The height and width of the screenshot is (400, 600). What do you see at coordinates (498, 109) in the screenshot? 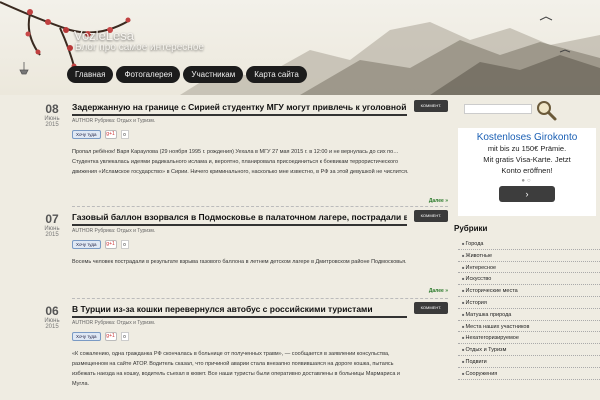
I see `search-input` at bounding box center [498, 109].